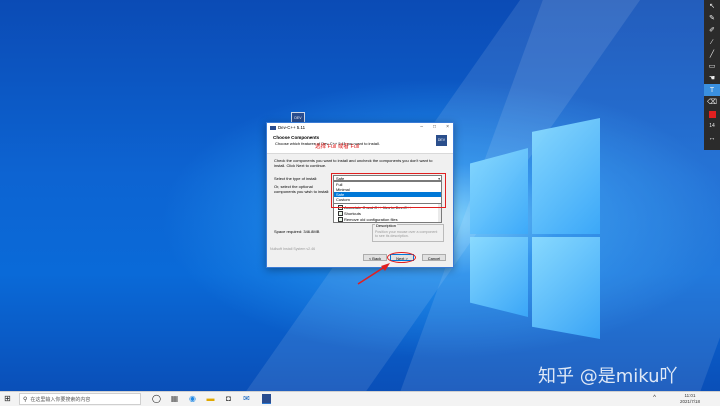 The image size is (720, 406). What do you see at coordinates (246, 398) in the screenshot?
I see `mail-icon: ✉` at bounding box center [246, 398].